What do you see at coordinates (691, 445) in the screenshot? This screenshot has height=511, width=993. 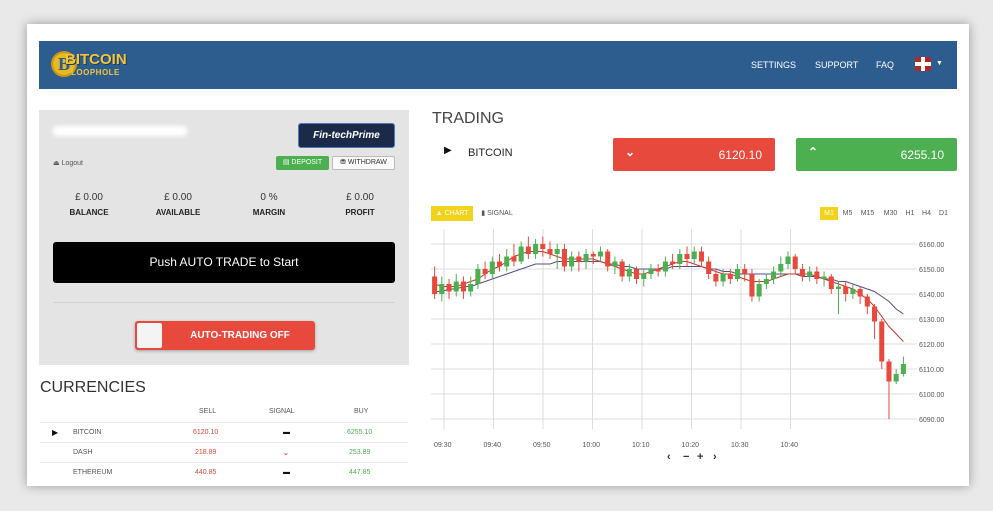 I see `x-tick-label: 10:20` at bounding box center [691, 445].